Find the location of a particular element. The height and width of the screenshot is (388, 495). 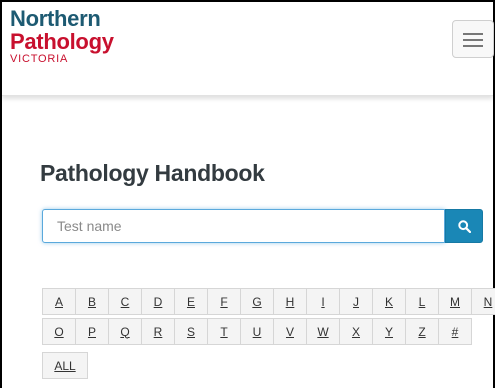

alphabet-link-g: G is located at coordinates (257, 301).